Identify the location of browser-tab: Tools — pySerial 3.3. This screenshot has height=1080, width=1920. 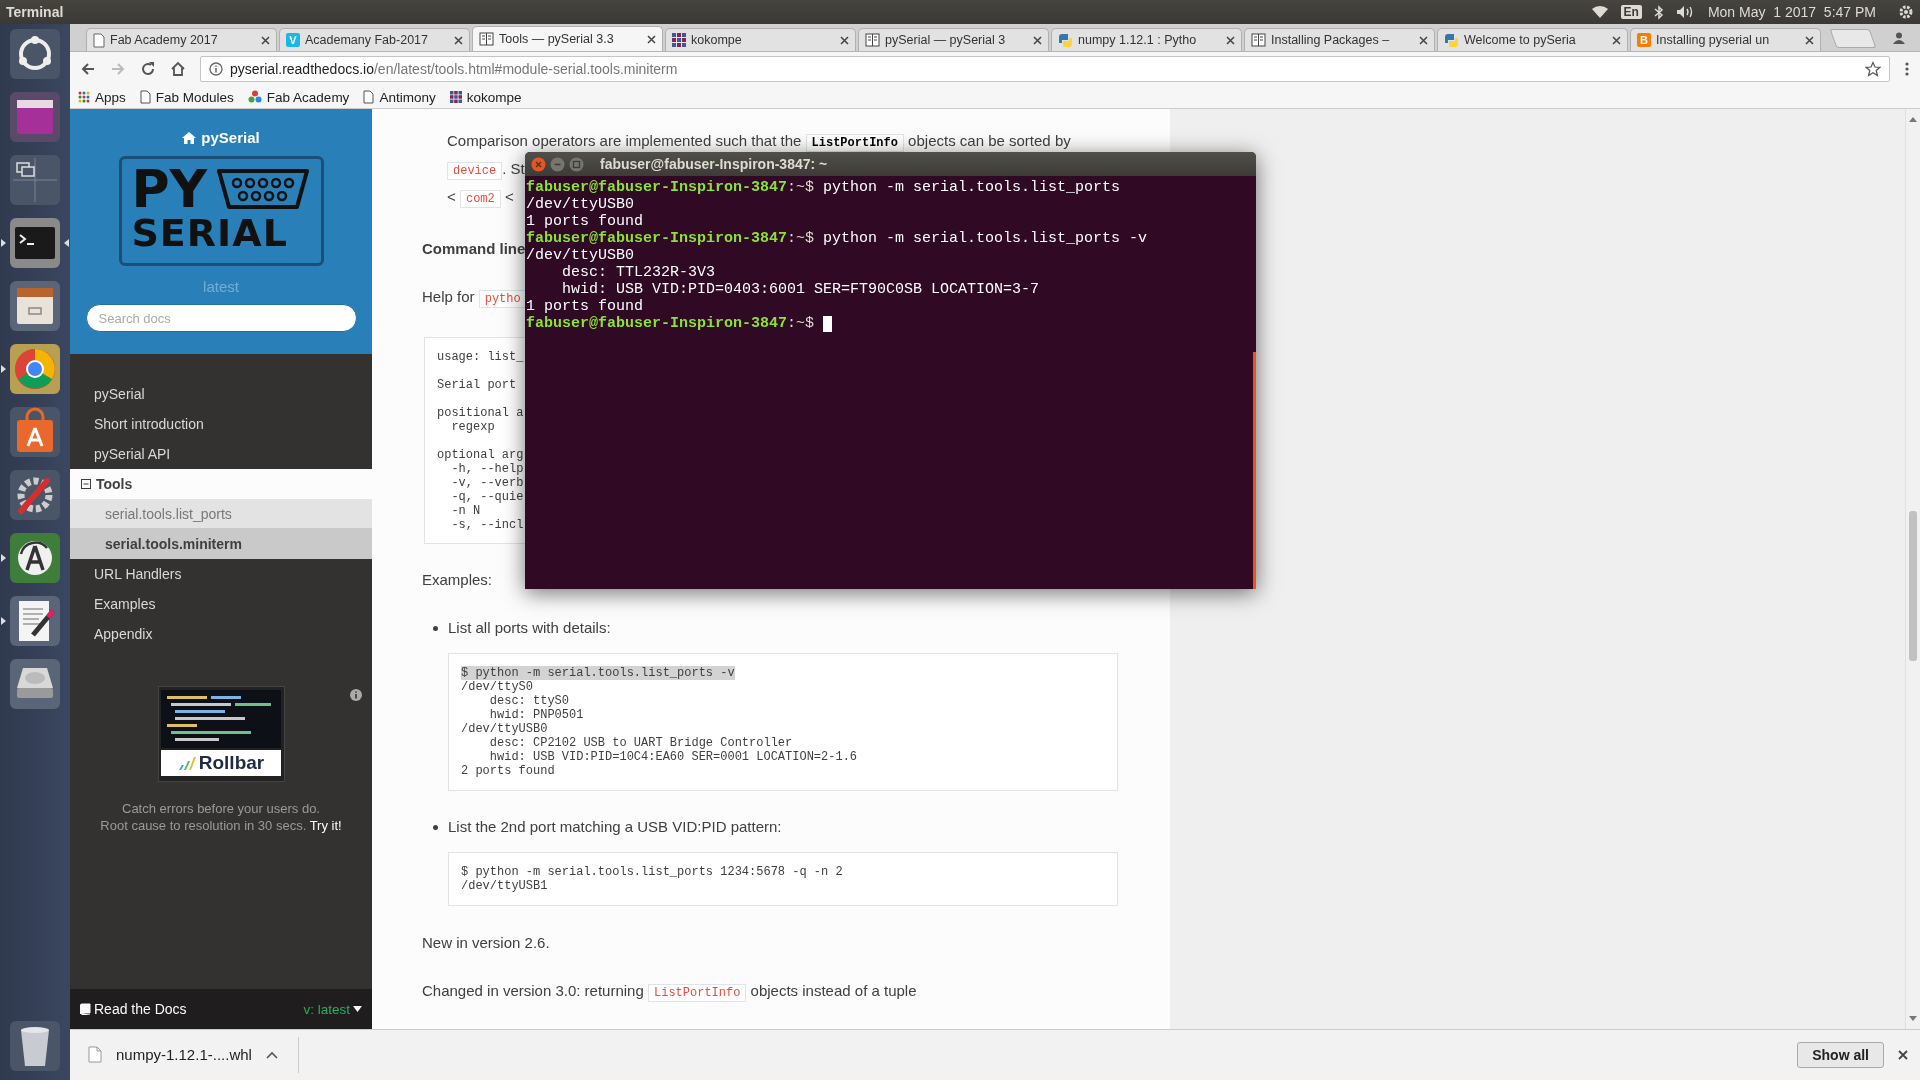
(567, 38).